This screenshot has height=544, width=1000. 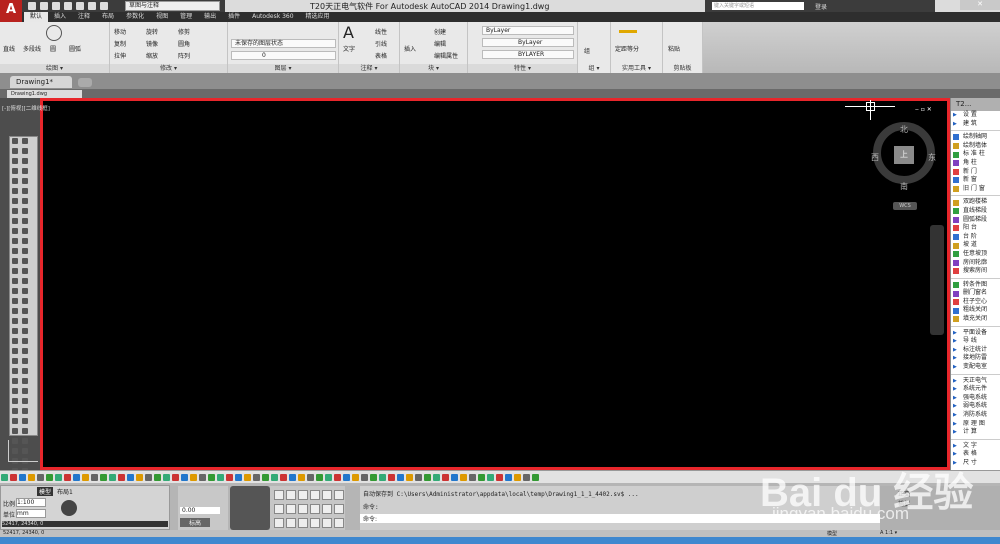 I want to click on viewcube-top: 上, so click(x=904, y=155).